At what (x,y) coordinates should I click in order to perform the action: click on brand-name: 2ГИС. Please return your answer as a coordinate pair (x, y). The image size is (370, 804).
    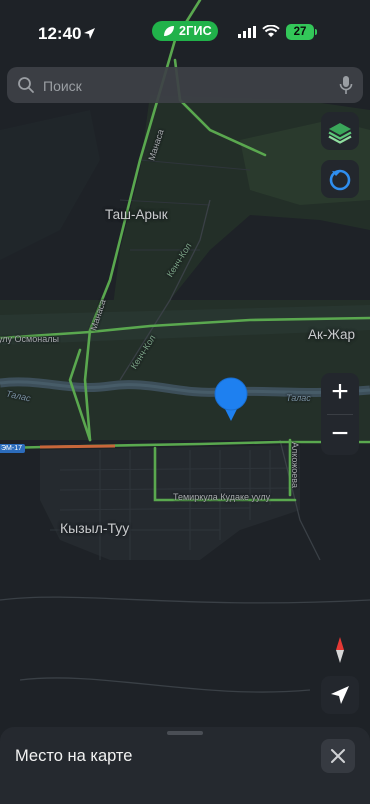
    Looking at the image, I should click on (195, 31).